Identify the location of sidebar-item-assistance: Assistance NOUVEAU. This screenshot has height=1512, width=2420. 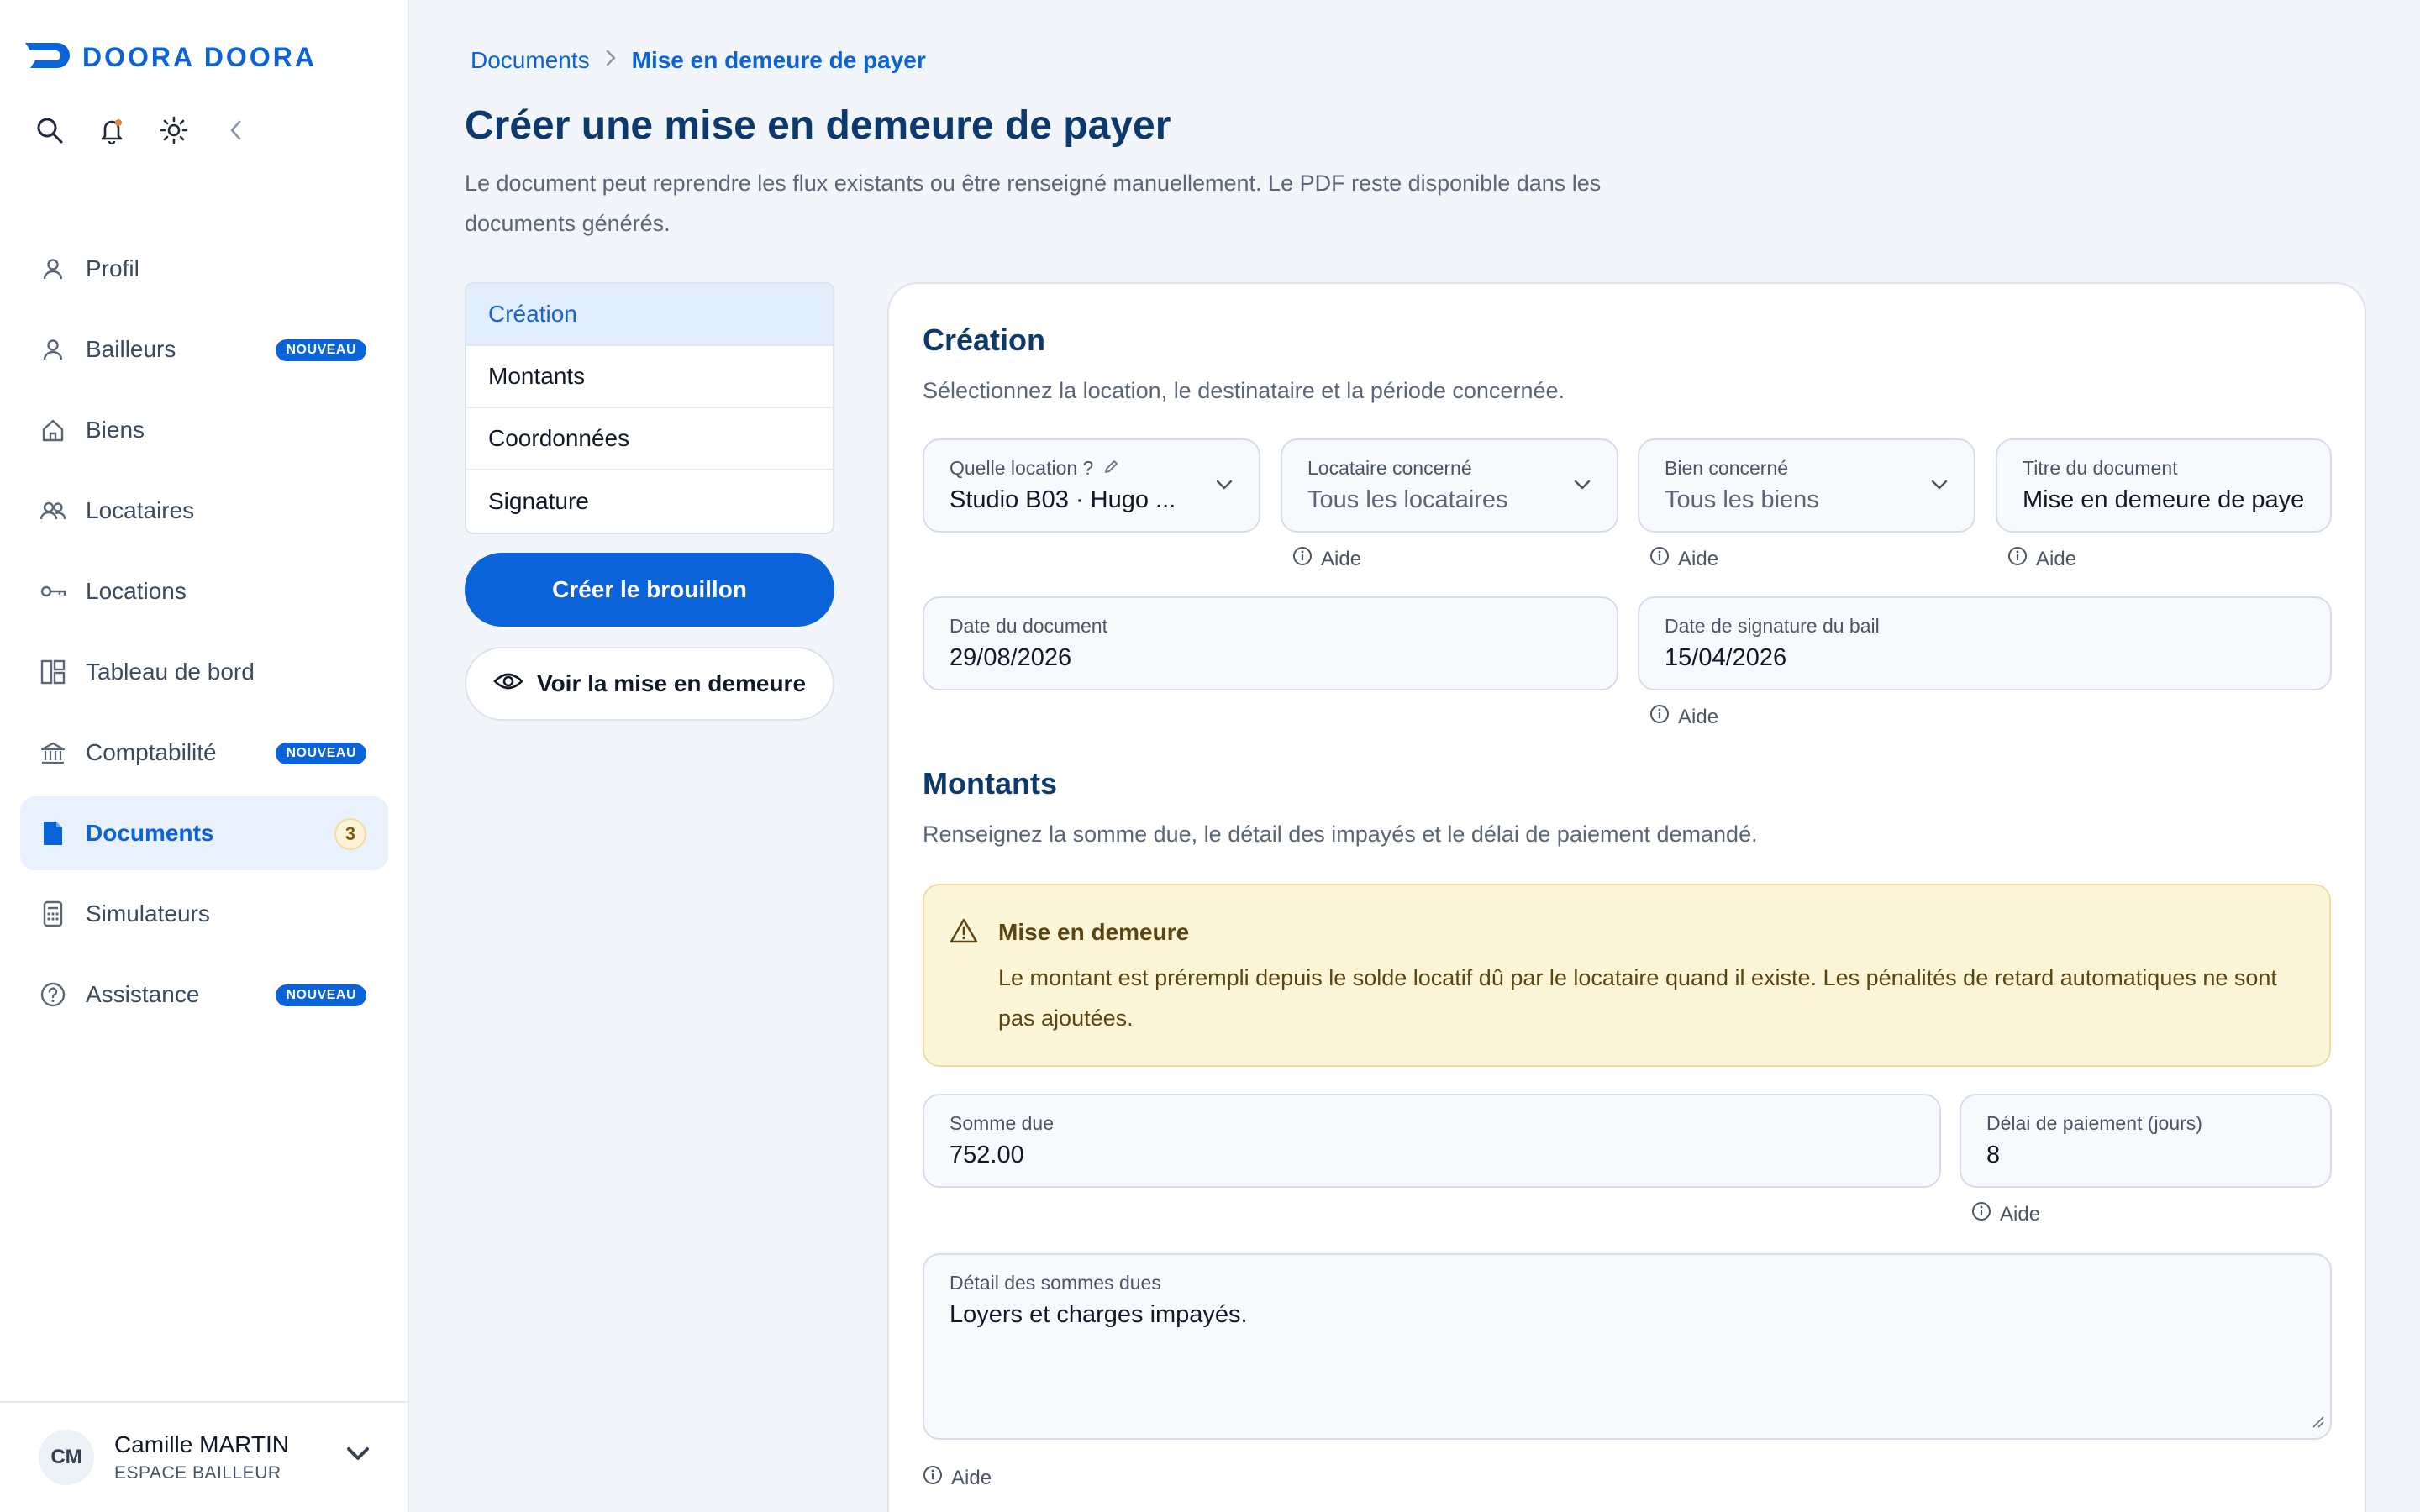
(204, 995).